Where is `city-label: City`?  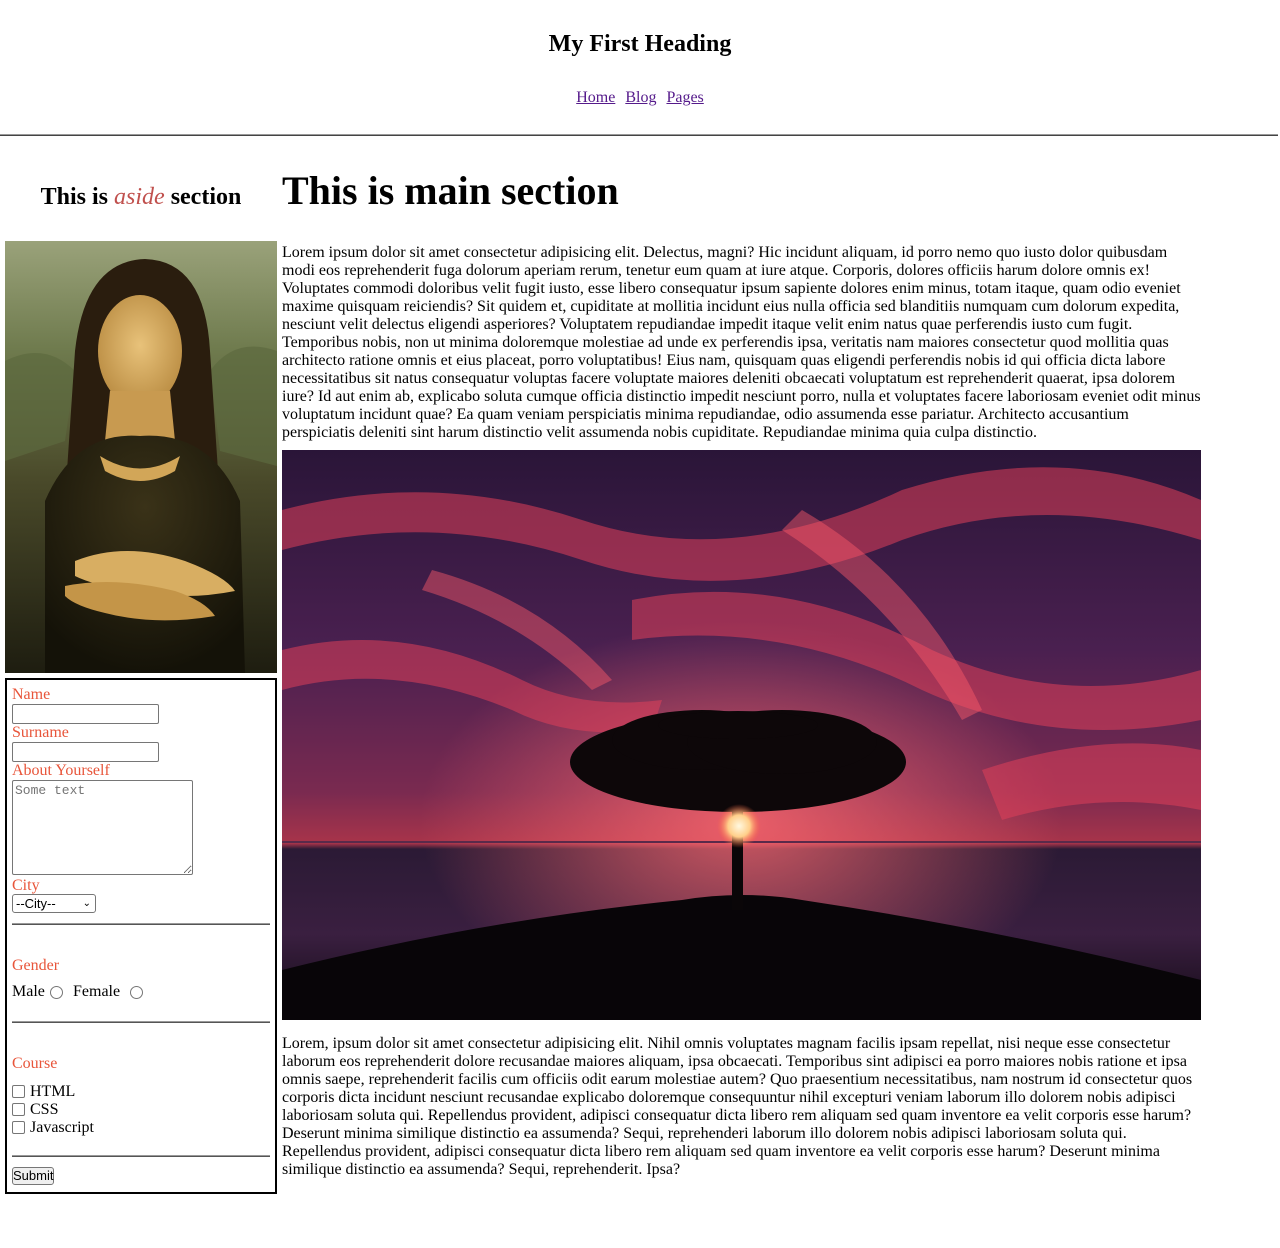
city-label: City is located at coordinates (26, 885).